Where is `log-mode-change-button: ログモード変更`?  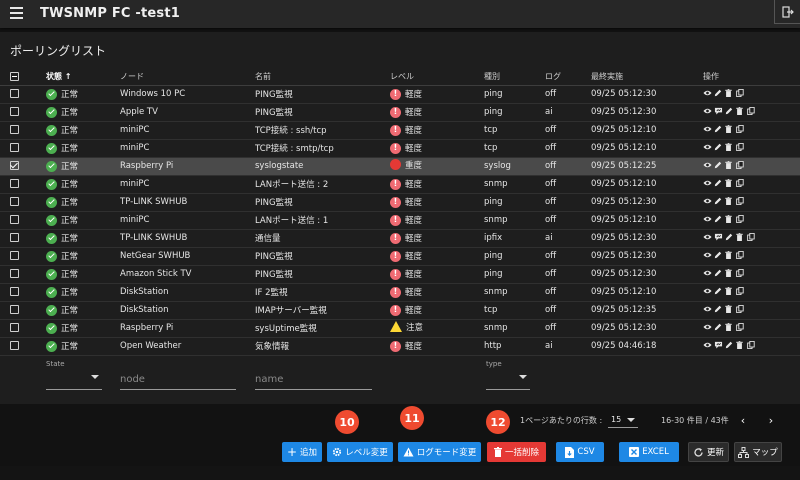
log-mode-change-button: ログモード変更 is located at coordinates (439, 452).